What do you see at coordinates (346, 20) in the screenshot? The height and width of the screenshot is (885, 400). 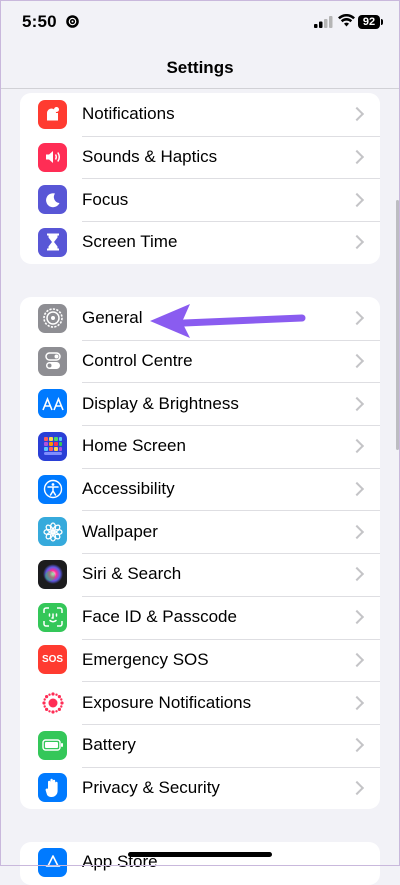 I see `wifi-icon` at bounding box center [346, 20].